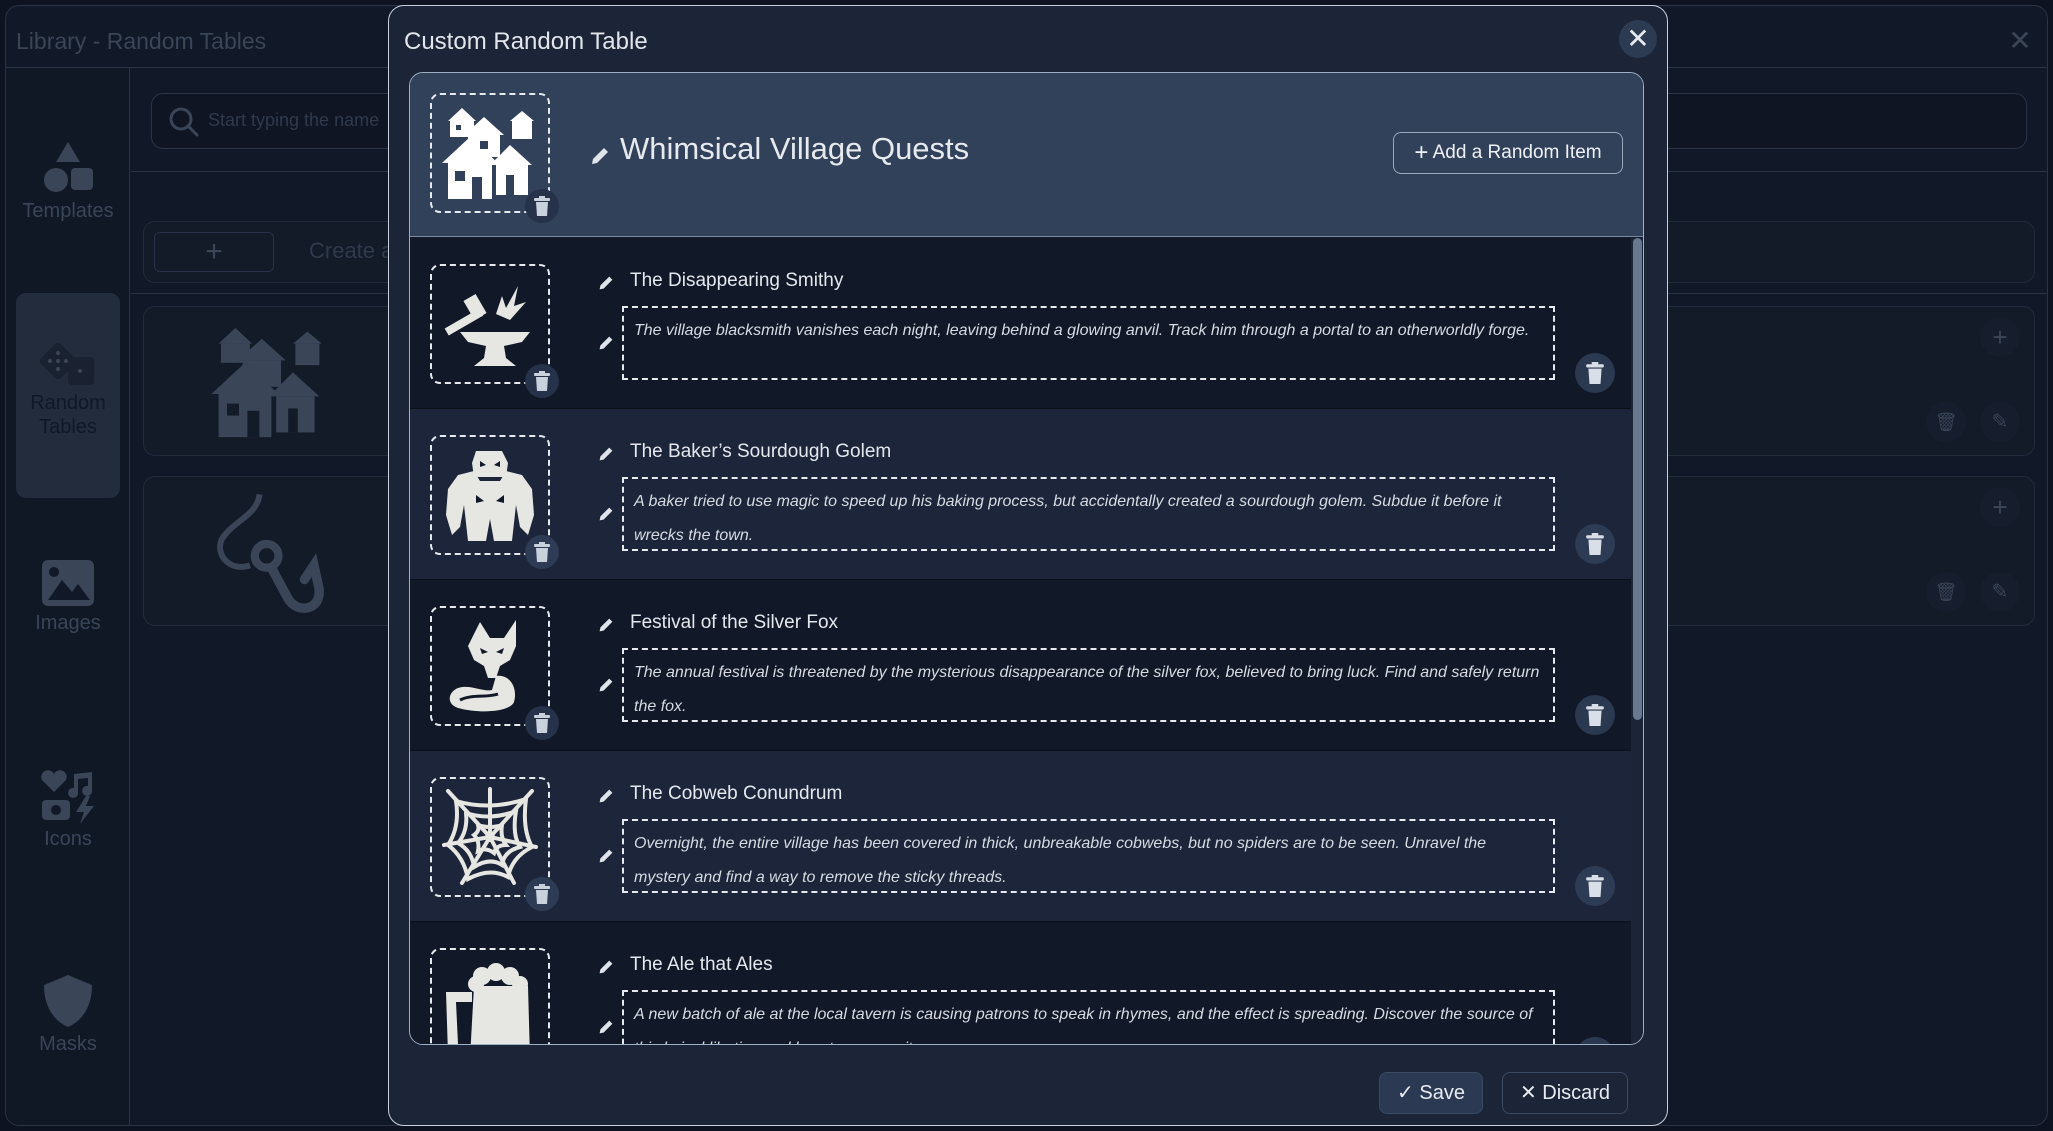 The image size is (2053, 1131). I want to click on anvil-hammer-icon, so click(487, 326).